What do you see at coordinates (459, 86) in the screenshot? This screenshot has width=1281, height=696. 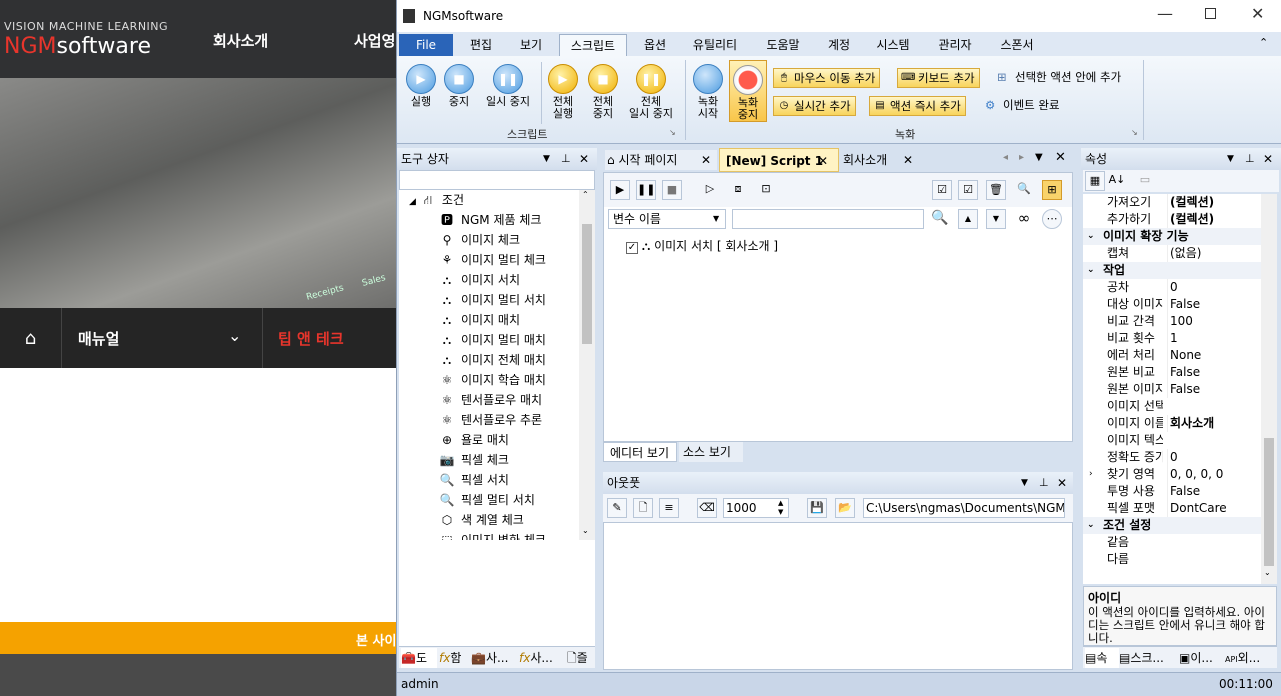 I see `stop-button: ■ 중지` at bounding box center [459, 86].